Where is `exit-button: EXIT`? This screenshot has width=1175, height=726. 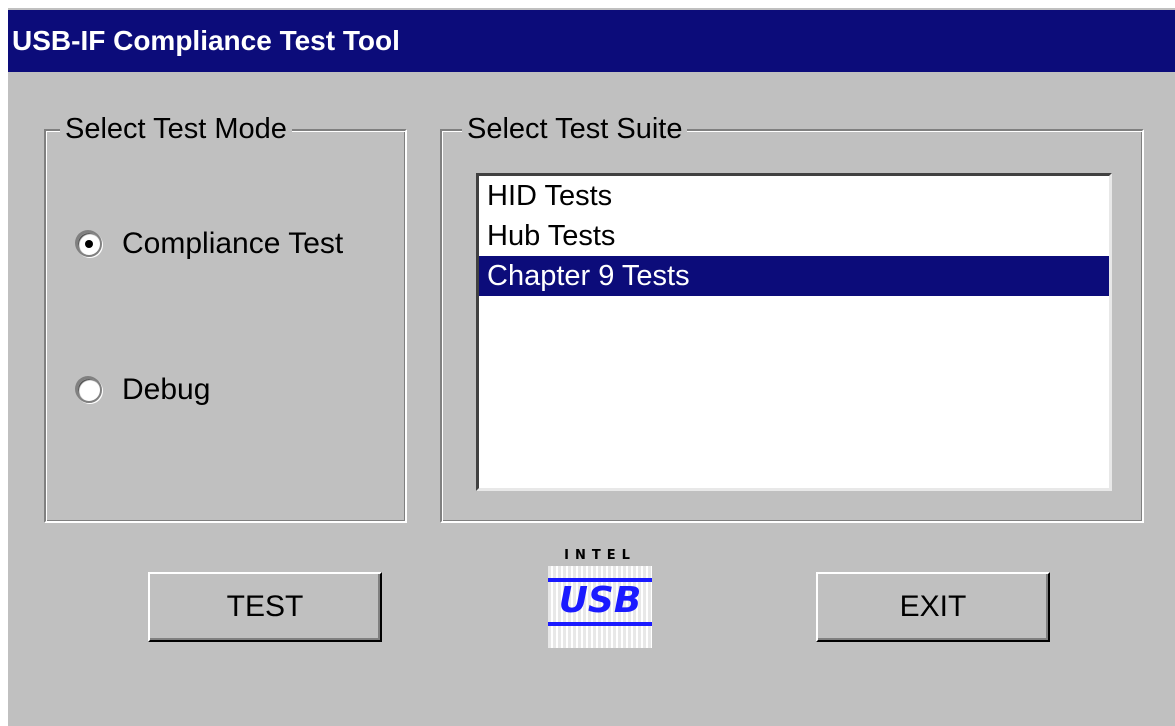 exit-button: EXIT is located at coordinates (933, 607).